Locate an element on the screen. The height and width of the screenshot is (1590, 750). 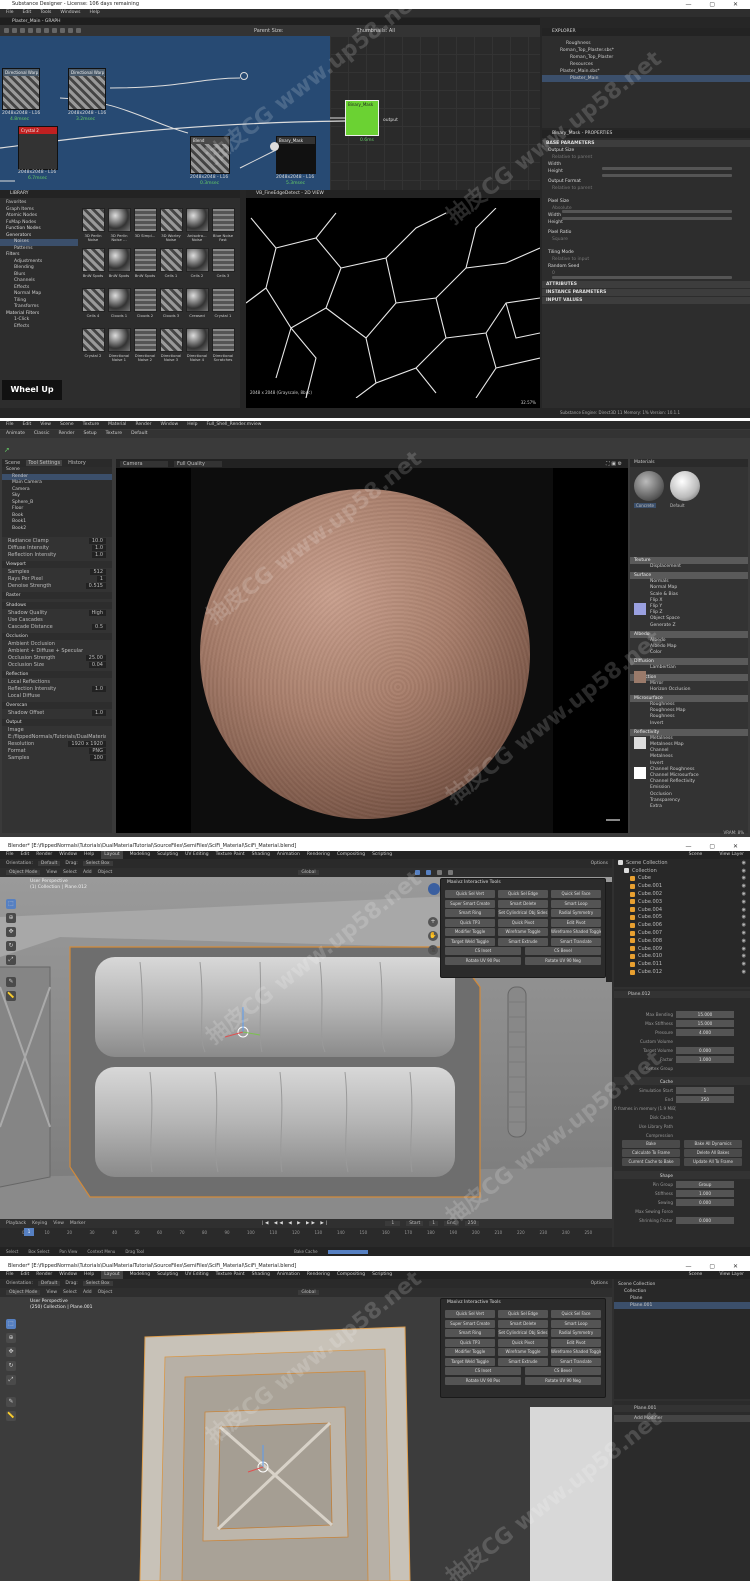
albedo-swatch is located at coordinates (640, 677).